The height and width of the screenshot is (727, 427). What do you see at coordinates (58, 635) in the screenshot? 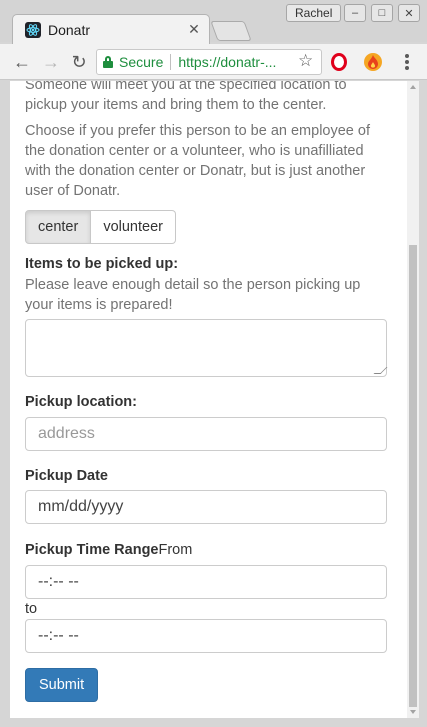
I see `time-end-value: --:-- --` at bounding box center [58, 635].